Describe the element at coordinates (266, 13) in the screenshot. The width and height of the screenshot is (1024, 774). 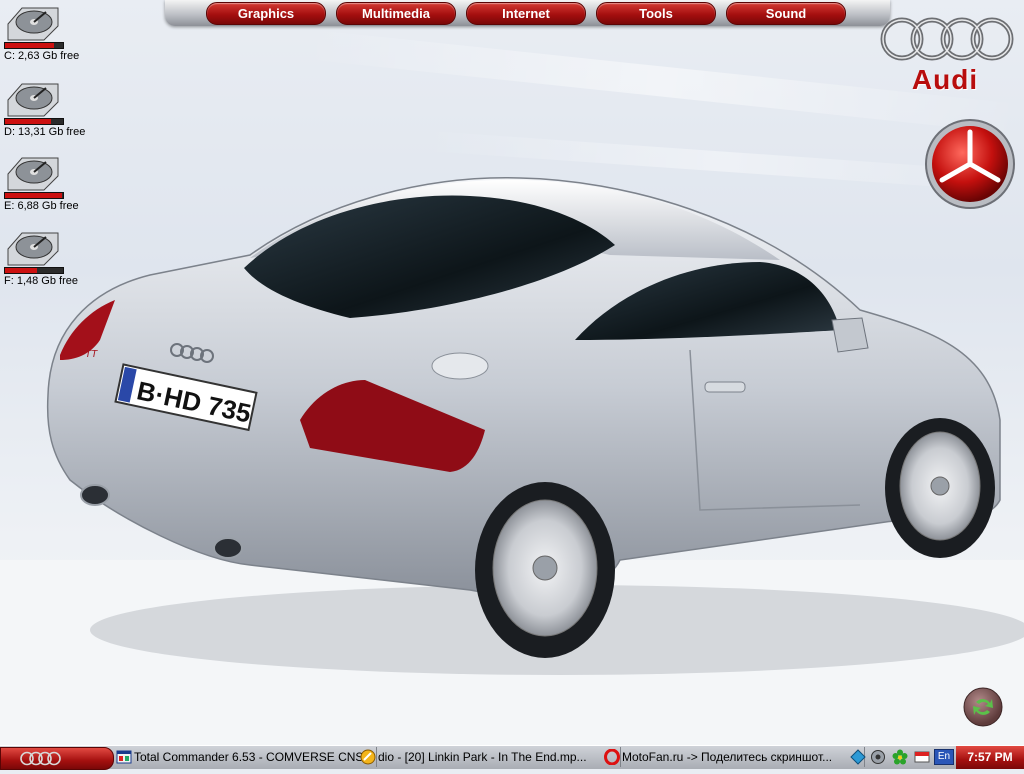
I see `graphics-button: Graphics` at that location.